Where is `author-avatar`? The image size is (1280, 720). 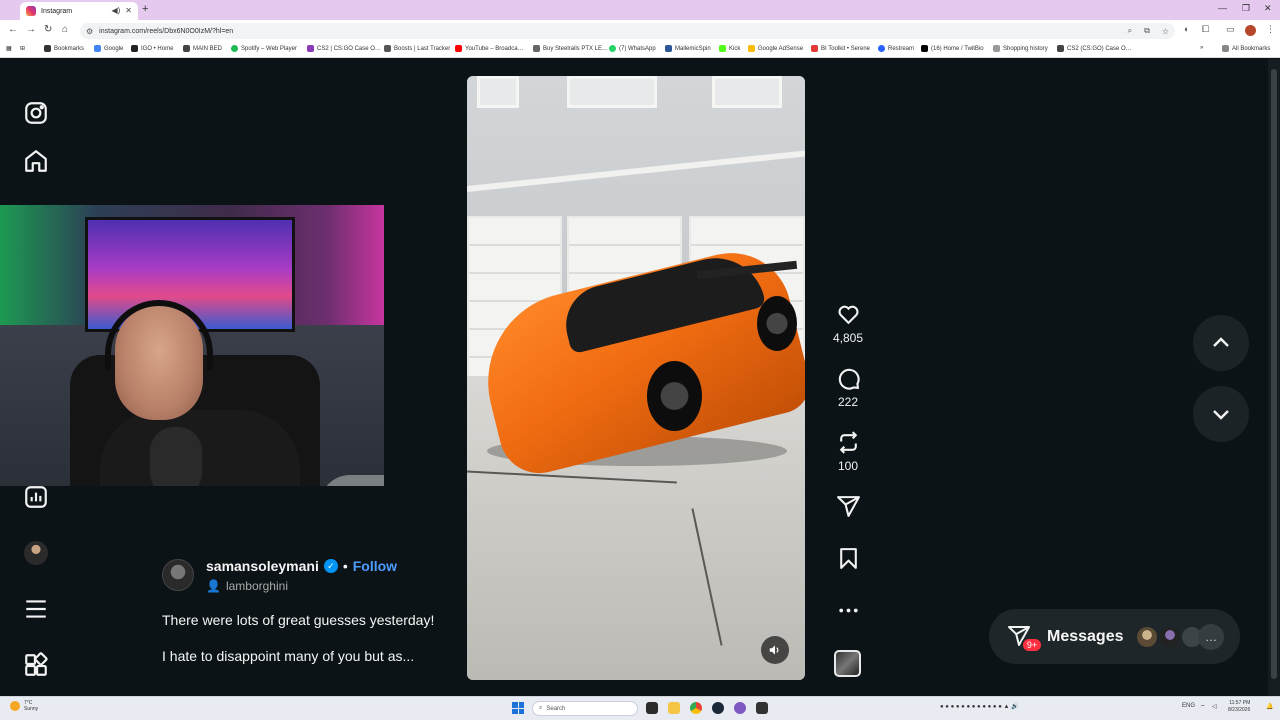
author-avatar is located at coordinates (178, 575).